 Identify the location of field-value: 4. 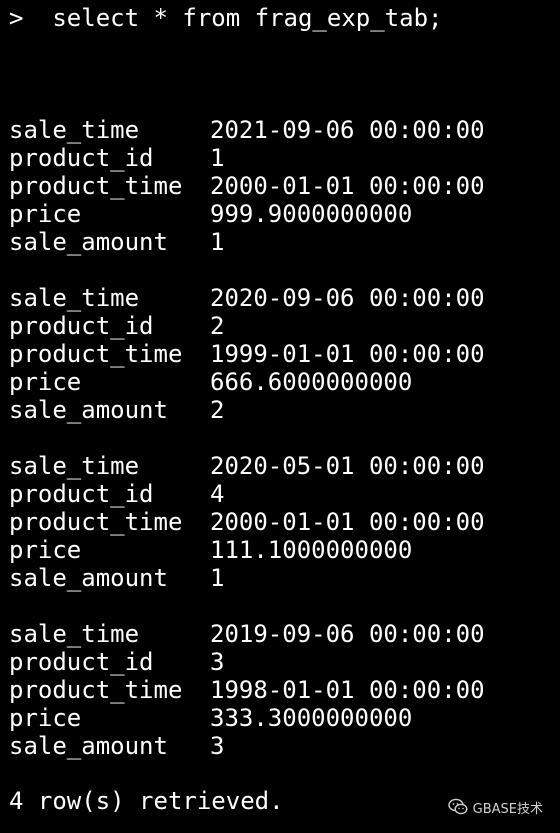
(217, 494).